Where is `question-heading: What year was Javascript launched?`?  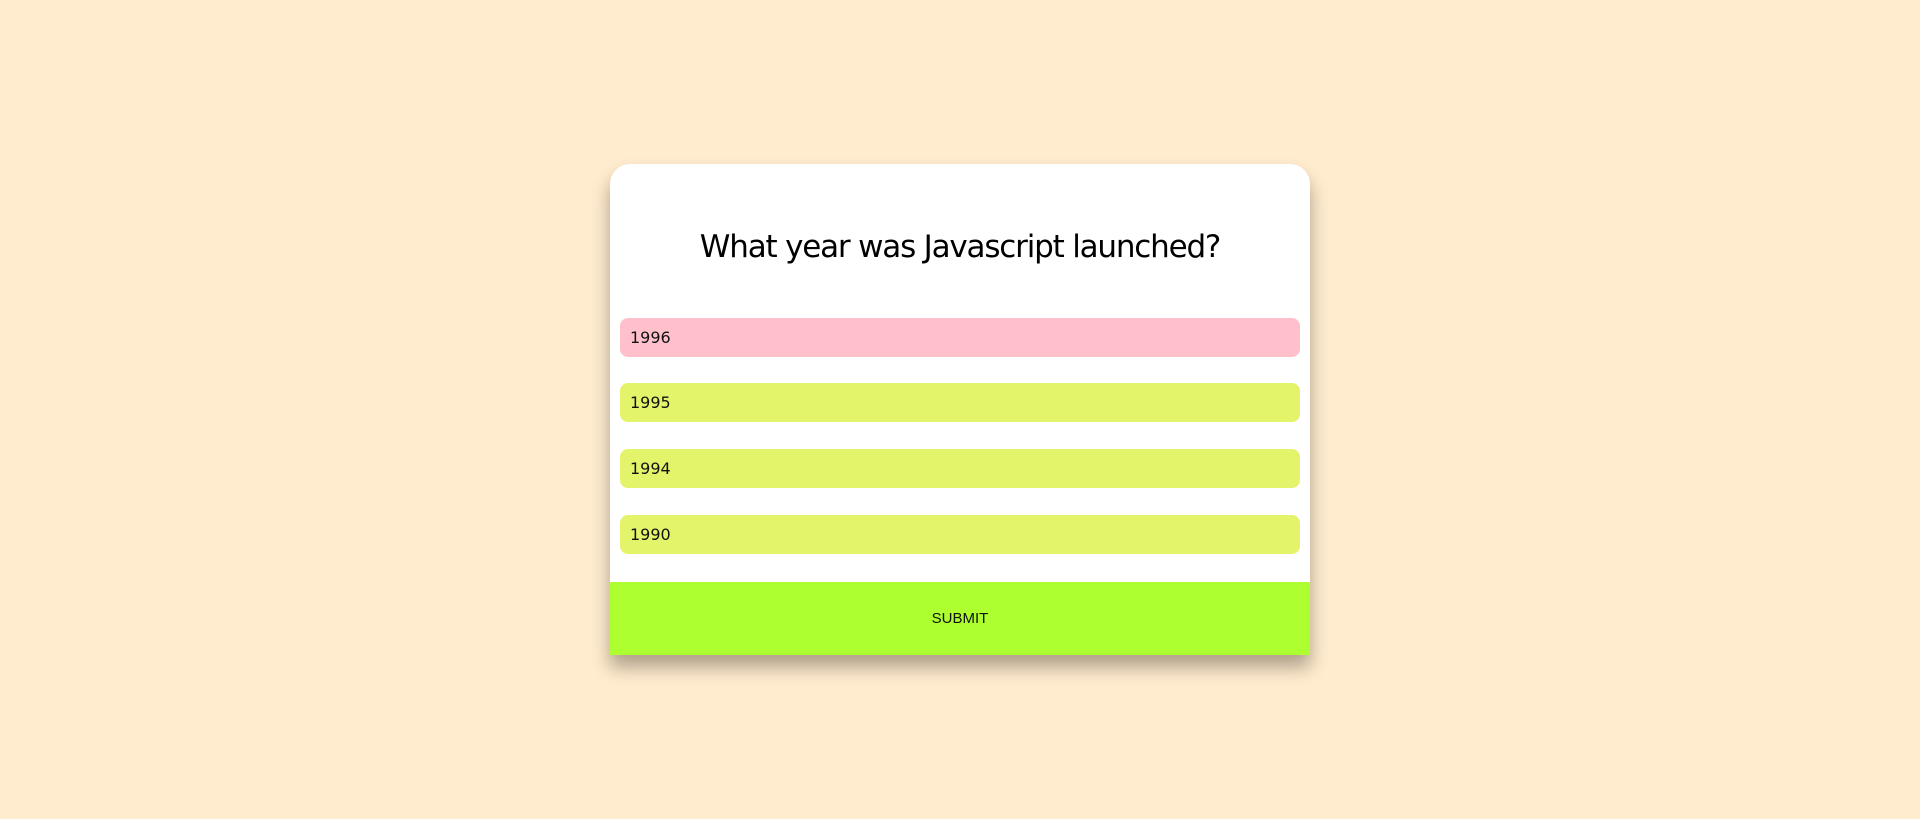 question-heading: What year was Javascript launched? is located at coordinates (960, 247).